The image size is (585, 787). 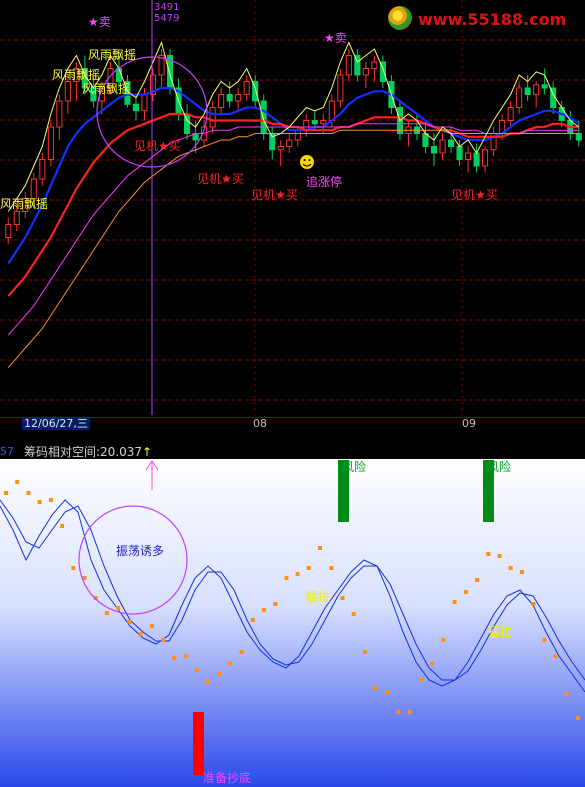 I want to click on site-logo: www.55188.com, so click(x=482, y=19).